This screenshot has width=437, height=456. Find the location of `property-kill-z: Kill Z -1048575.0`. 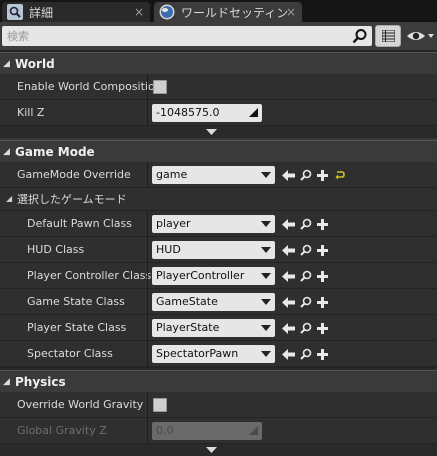

property-kill-z: Kill Z -1048575.0 is located at coordinates (218, 113).